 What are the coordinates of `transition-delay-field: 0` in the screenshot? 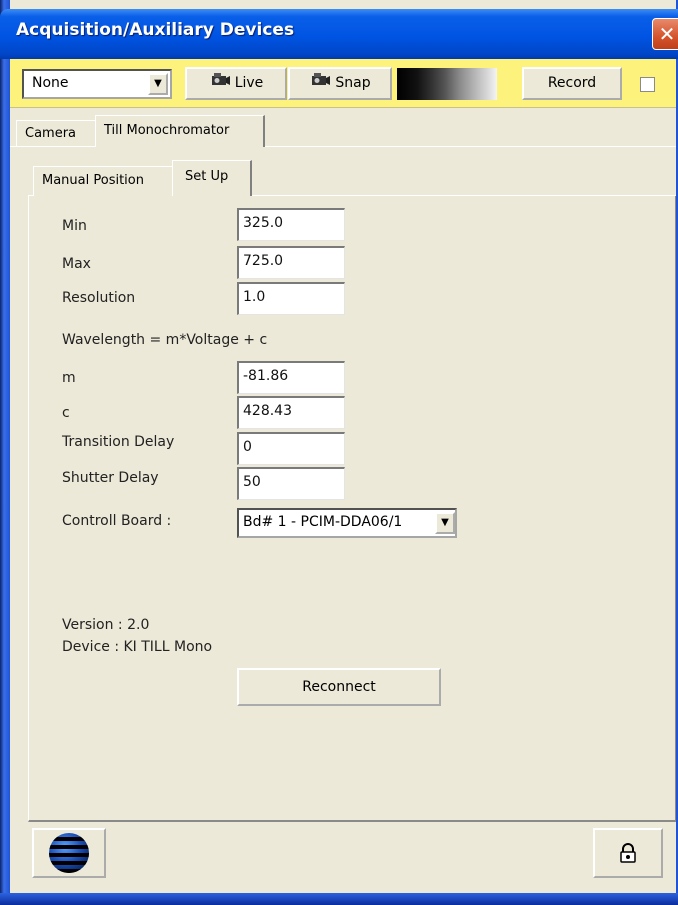 It's located at (291, 448).